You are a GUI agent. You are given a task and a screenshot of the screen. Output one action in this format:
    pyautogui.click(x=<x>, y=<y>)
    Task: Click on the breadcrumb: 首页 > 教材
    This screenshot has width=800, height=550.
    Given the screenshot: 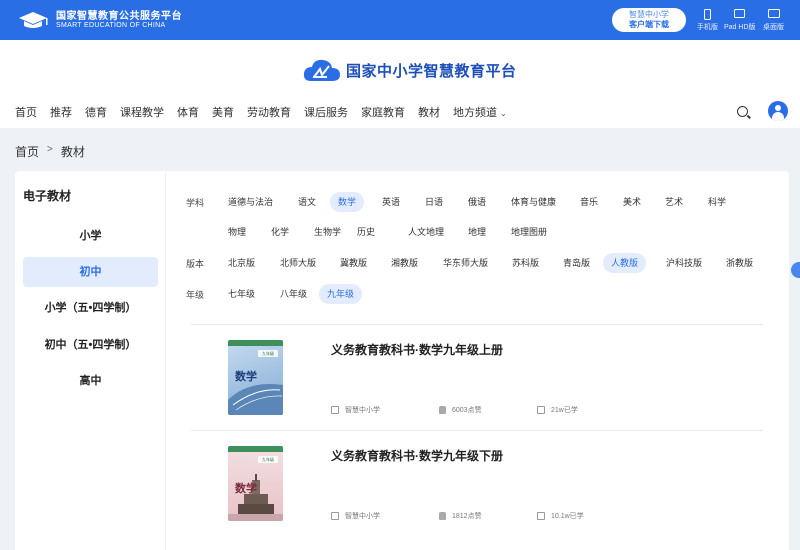 What is the action you would take?
    pyautogui.click(x=50, y=151)
    